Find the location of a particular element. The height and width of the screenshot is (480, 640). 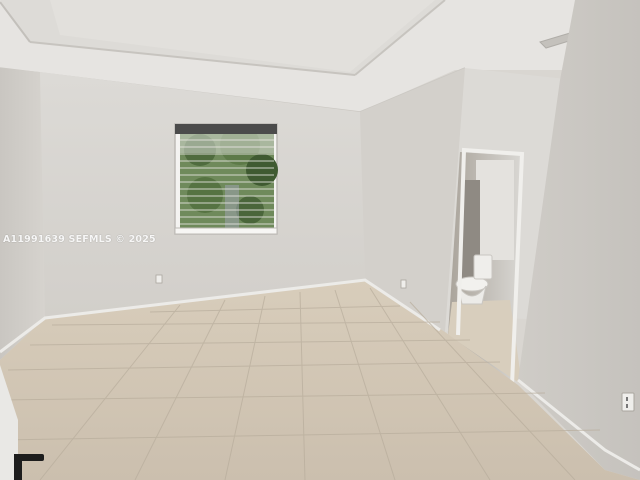

watermark-text: A11991639 SEFMLS © 2025 is located at coordinates (79, 239).